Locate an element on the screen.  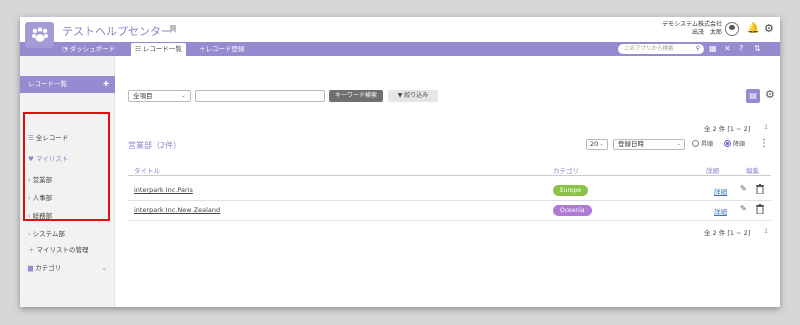
record-title-link: interpark Inc.New Zealand is located at coordinates (177, 210).